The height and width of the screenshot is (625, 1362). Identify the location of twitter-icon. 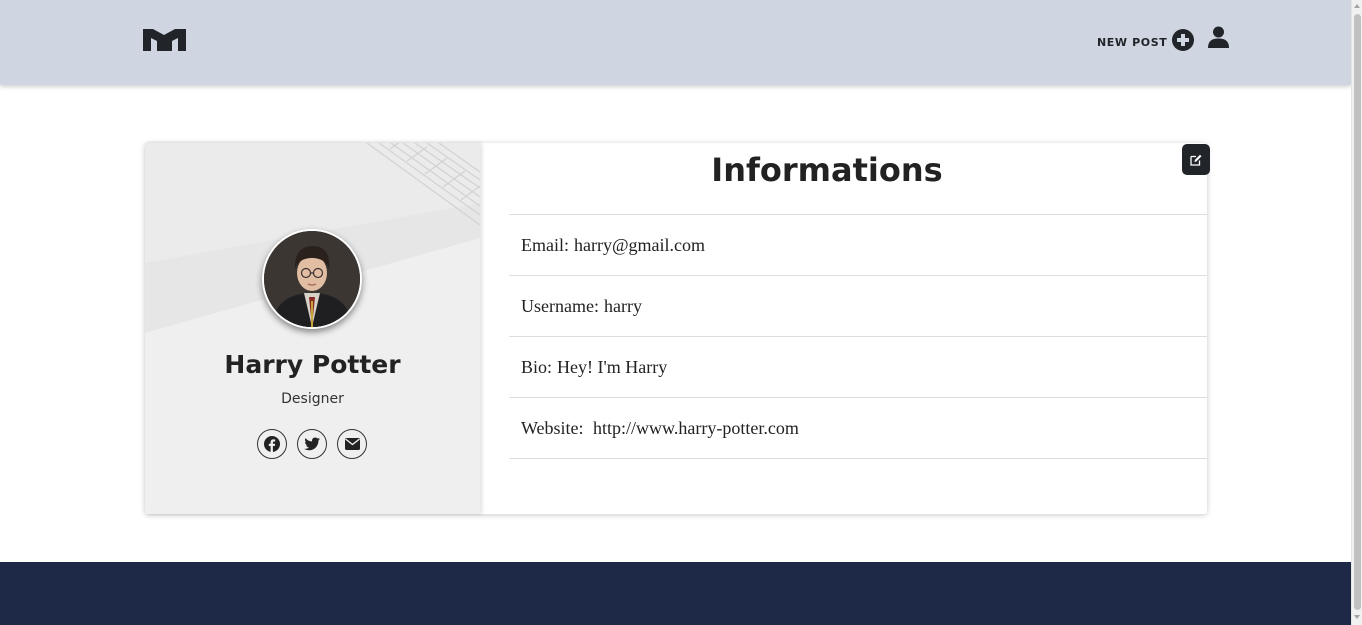
(312, 444).